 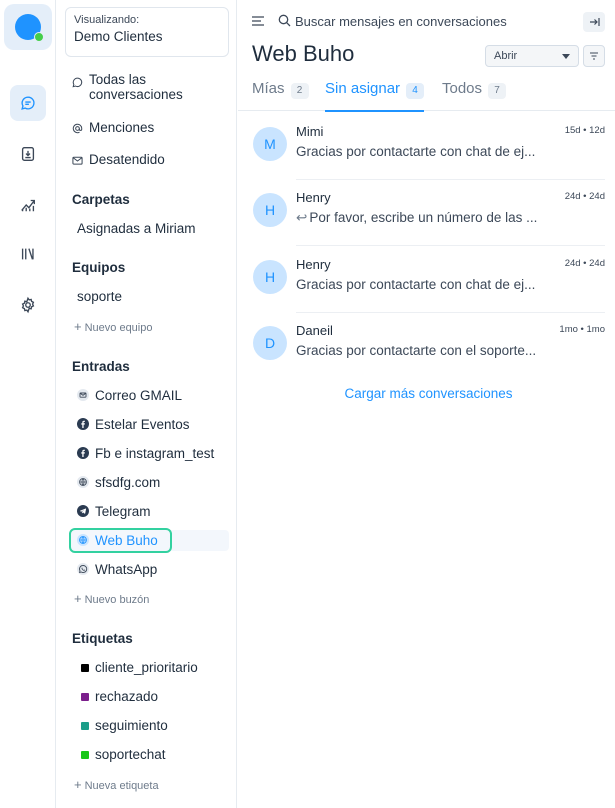 I want to click on tab-all: Todos 7, so click(x=474, y=95).